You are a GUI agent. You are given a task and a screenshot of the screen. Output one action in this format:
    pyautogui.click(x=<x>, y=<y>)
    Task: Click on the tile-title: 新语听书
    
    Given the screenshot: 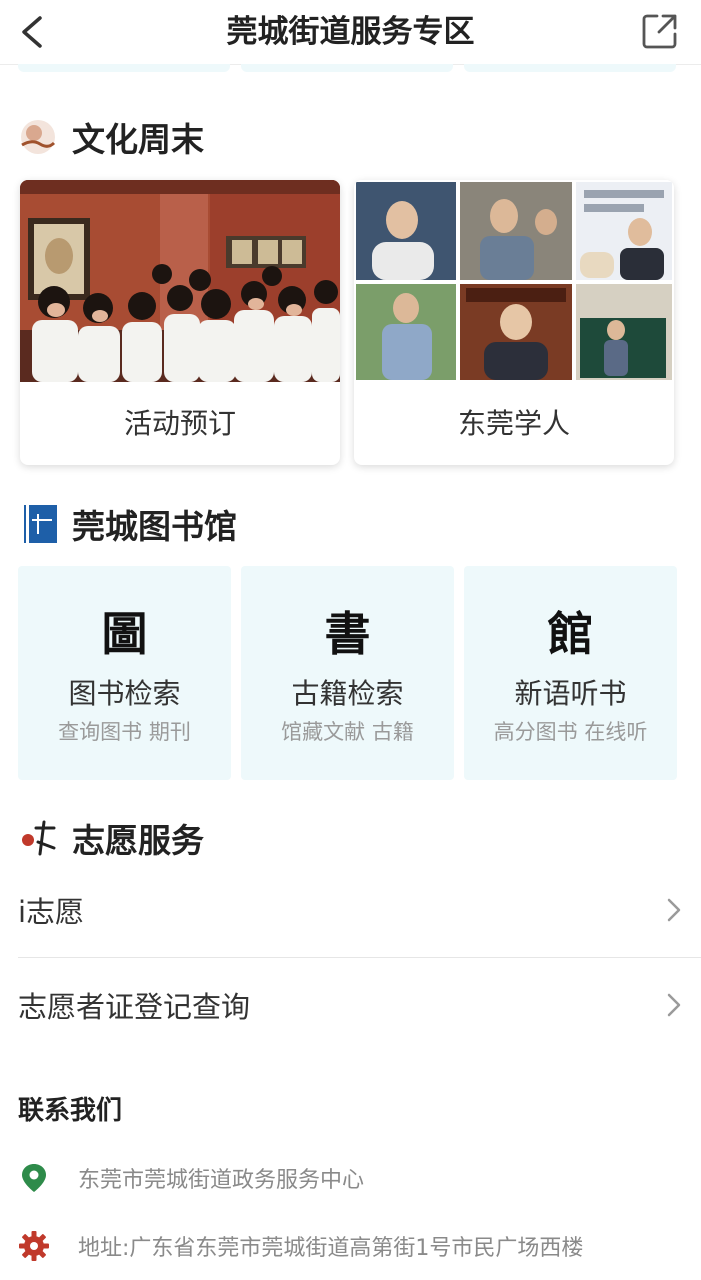 What is the action you would take?
    pyautogui.click(x=570, y=693)
    